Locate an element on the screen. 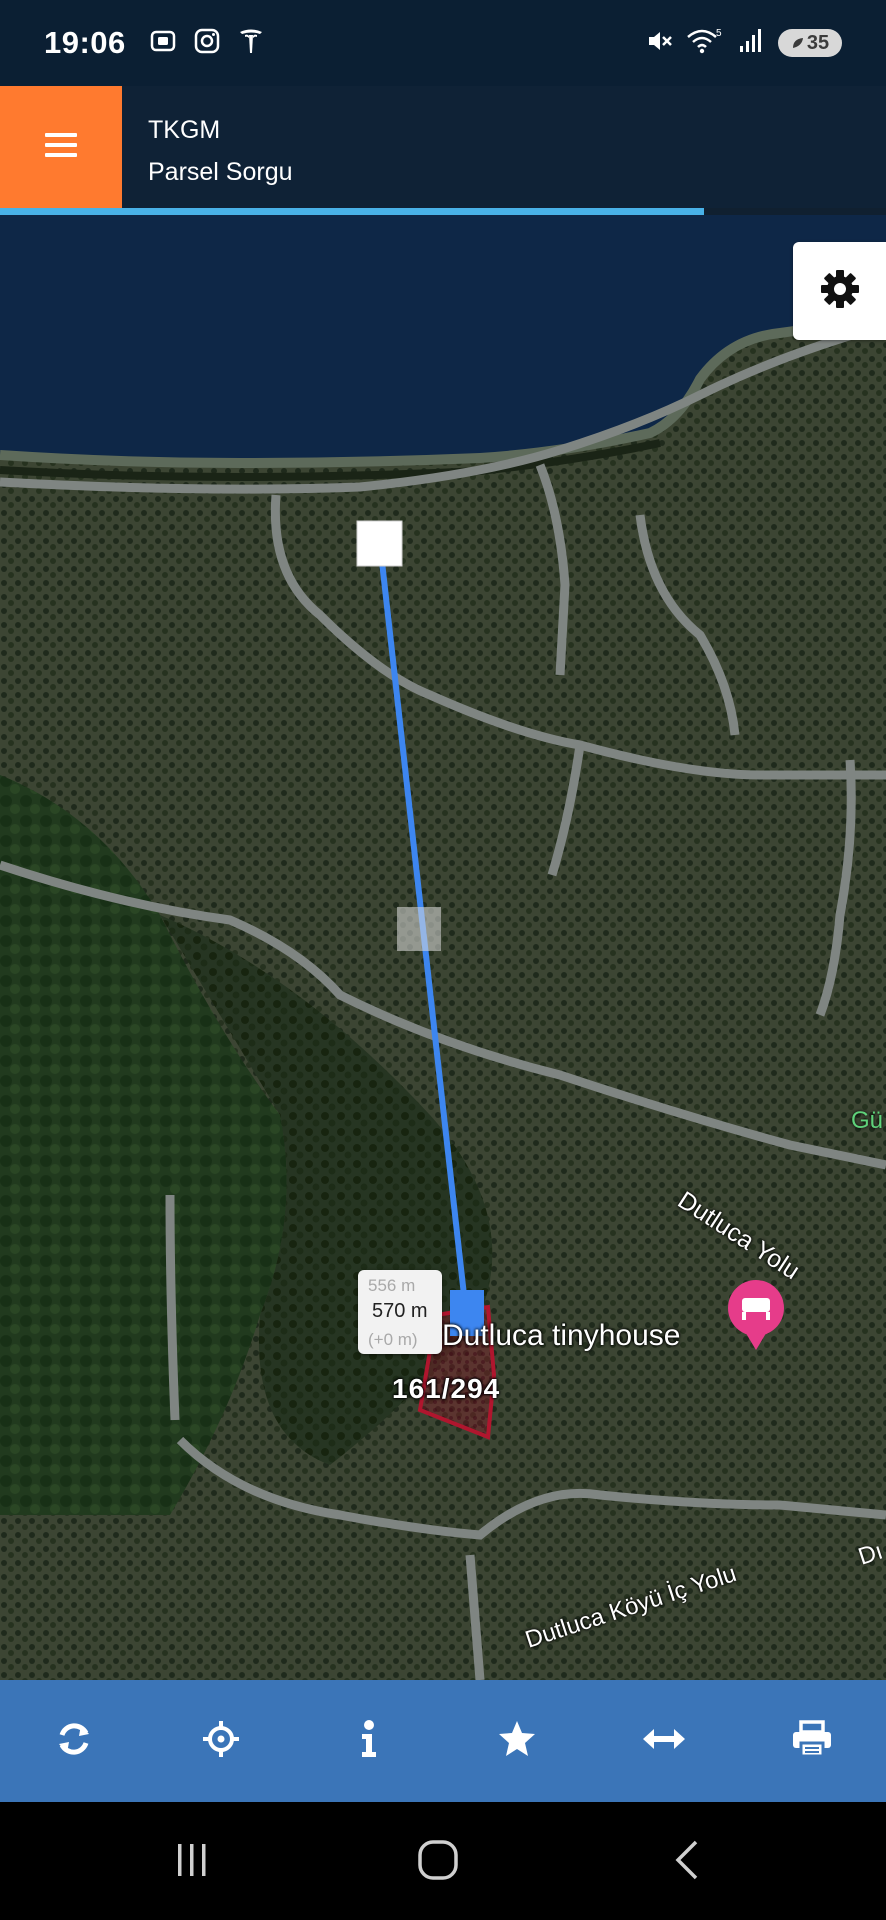  printer-icon is located at coordinates (812, 1741).